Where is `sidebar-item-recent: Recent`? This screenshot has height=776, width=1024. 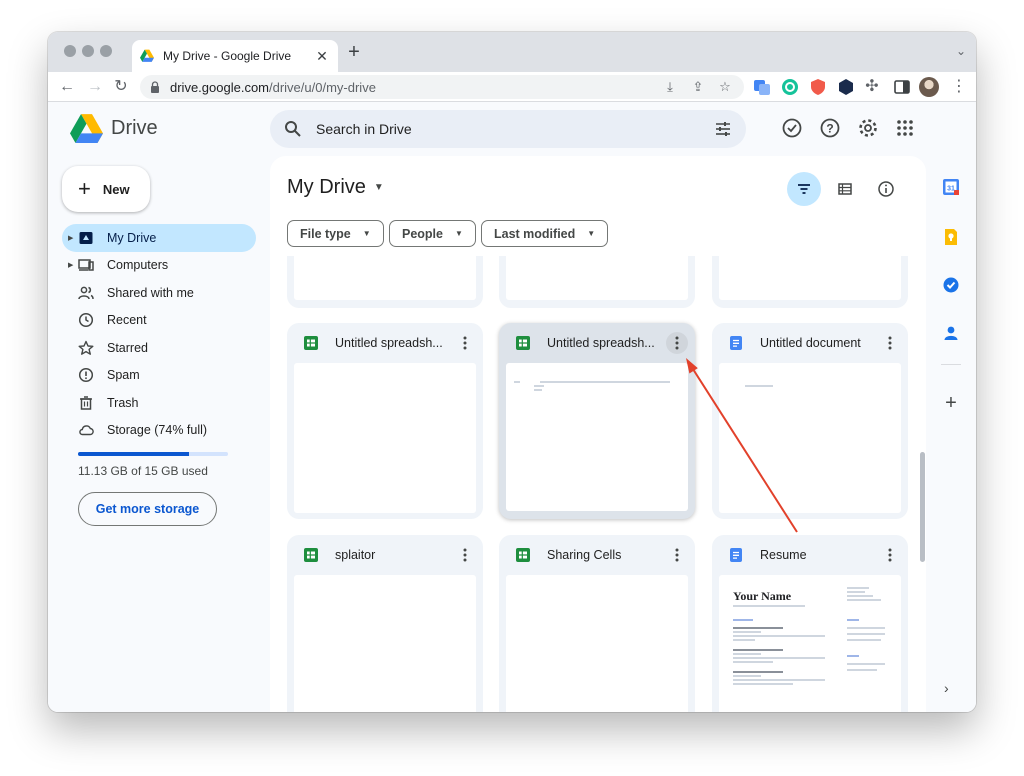 sidebar-item-recent: Recent is located at coordinates (159, 321).